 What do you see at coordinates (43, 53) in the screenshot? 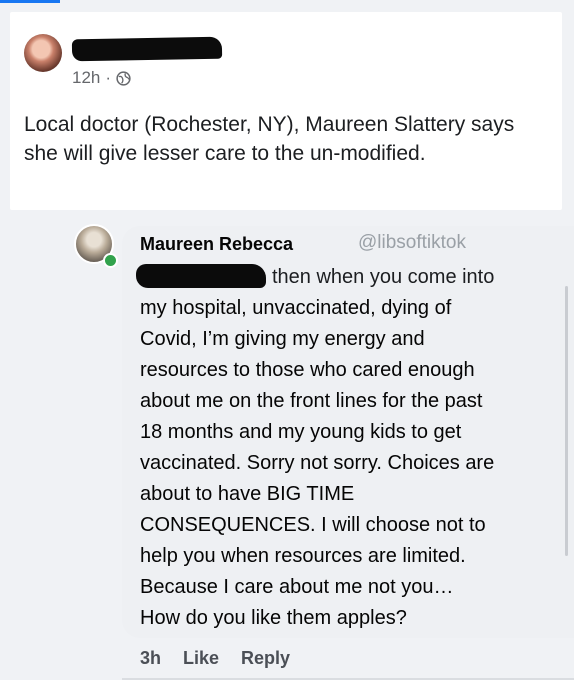
I see `post-author-avatar` at bounding box center [43, 53].